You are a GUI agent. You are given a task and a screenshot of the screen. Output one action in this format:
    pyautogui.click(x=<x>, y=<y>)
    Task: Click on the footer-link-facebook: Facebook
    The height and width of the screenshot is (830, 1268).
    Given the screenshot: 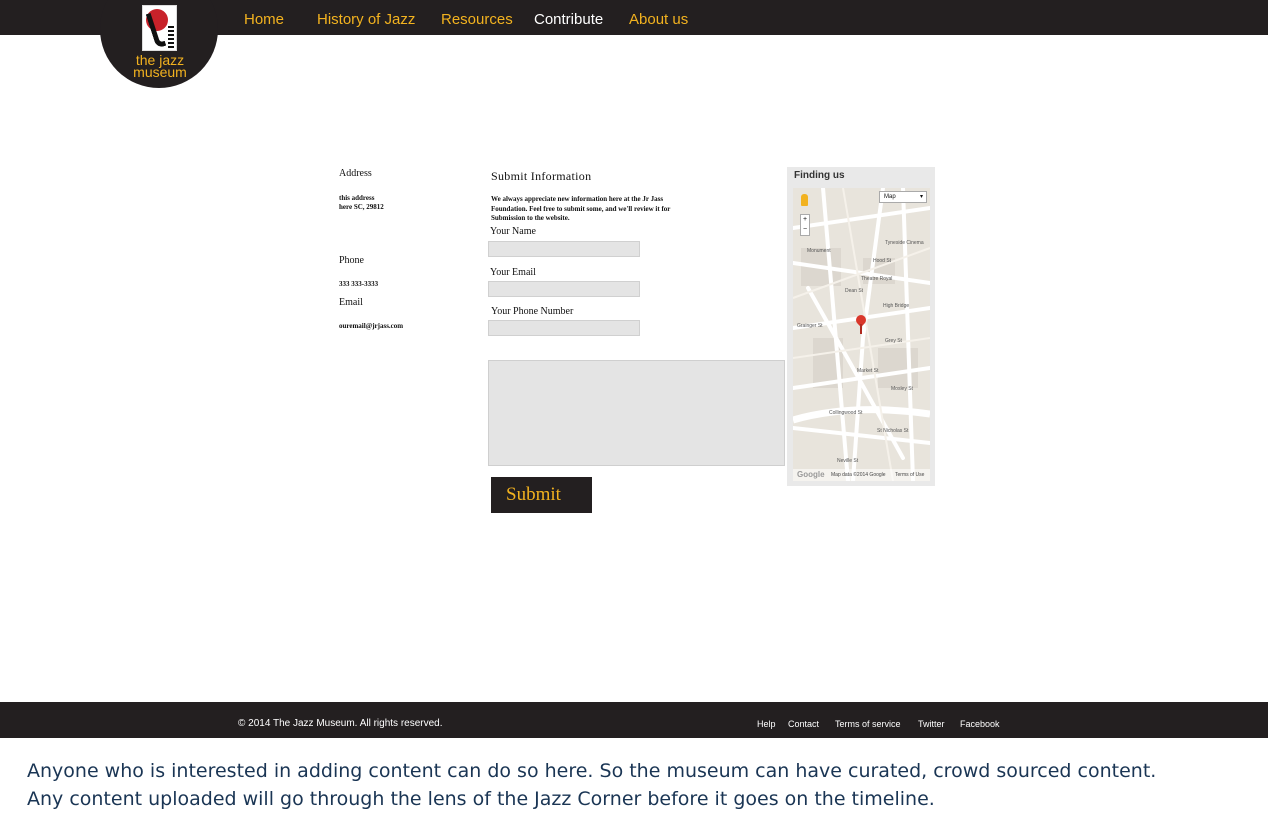 What is the action you would take?
    pyautogui.click(x=980, y=724)
    